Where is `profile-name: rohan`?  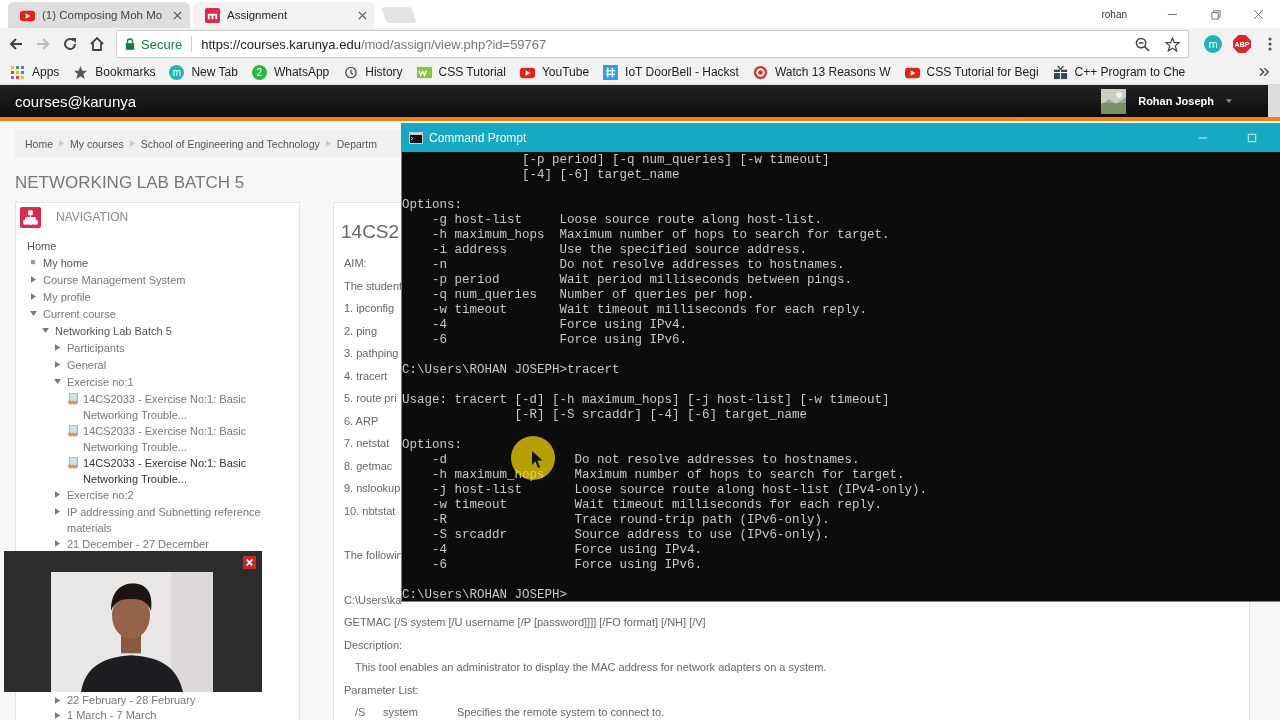
profile-name: rohan is located at coordinates (1114, 14).